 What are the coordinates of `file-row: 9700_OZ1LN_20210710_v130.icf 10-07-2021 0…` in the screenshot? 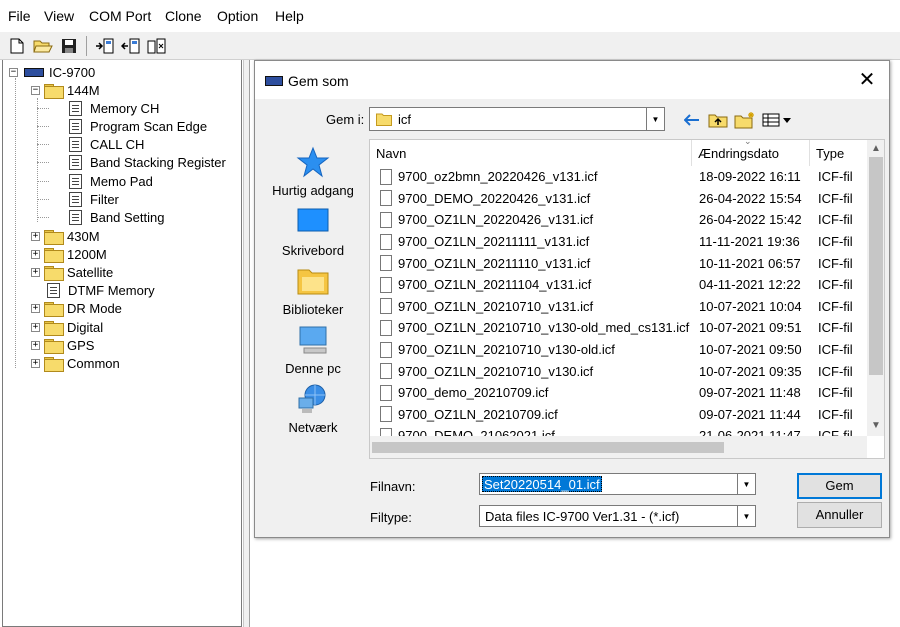 It's located at (618, 371).